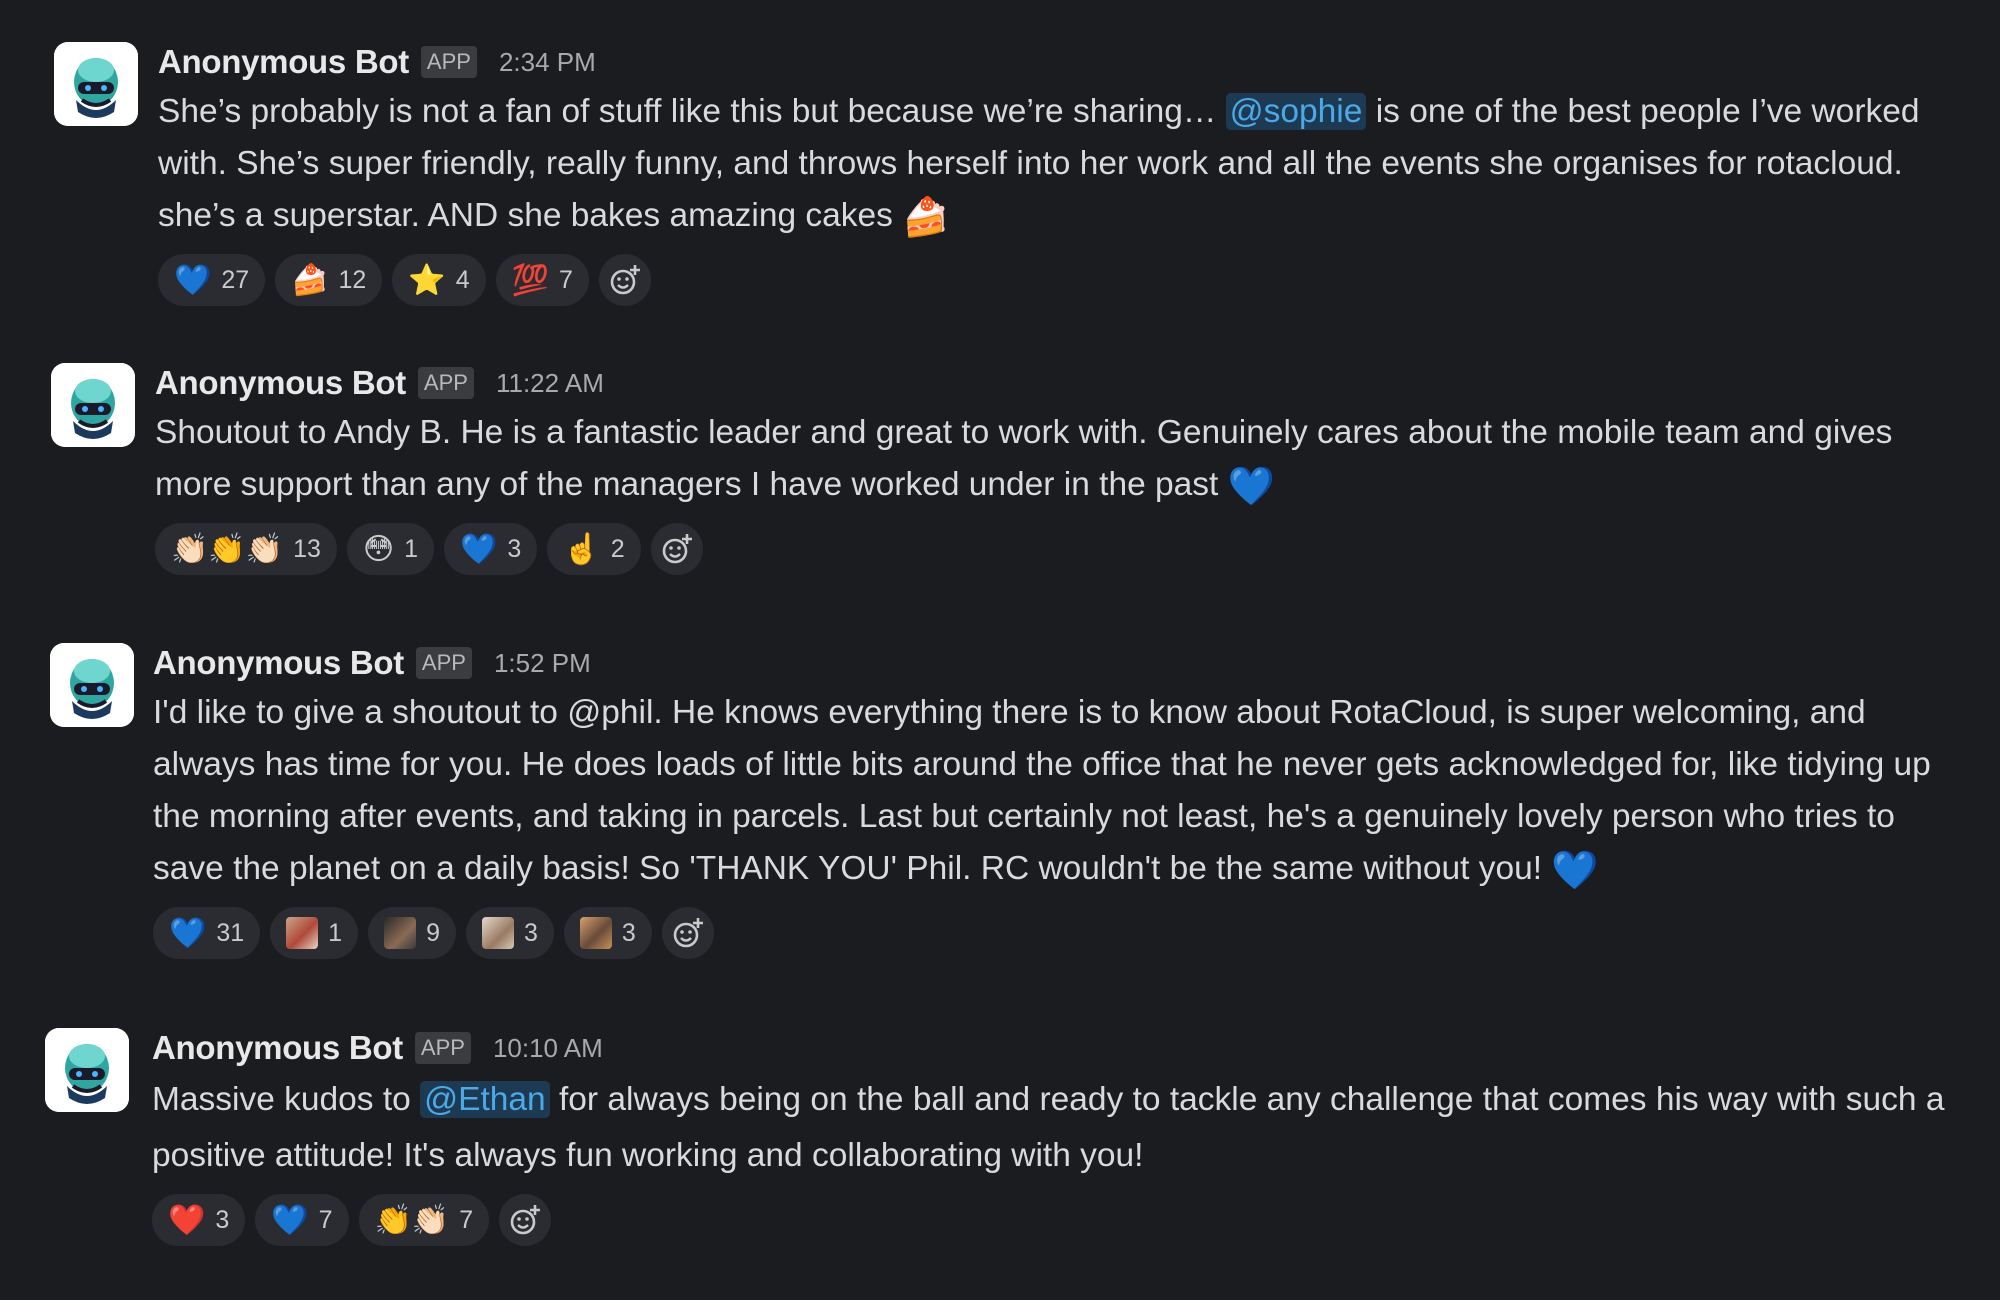 The image size is (2000, 1300). I want to click on reaction-count: 12, so click(352, 279).